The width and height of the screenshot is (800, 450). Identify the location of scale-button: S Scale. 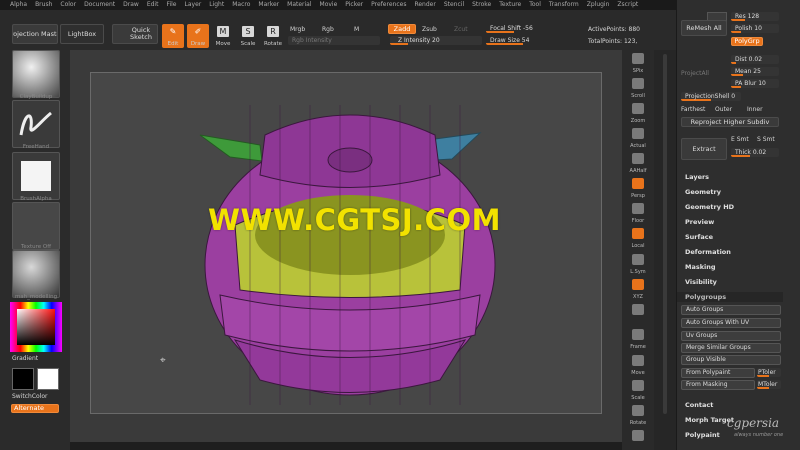
(248, 36).